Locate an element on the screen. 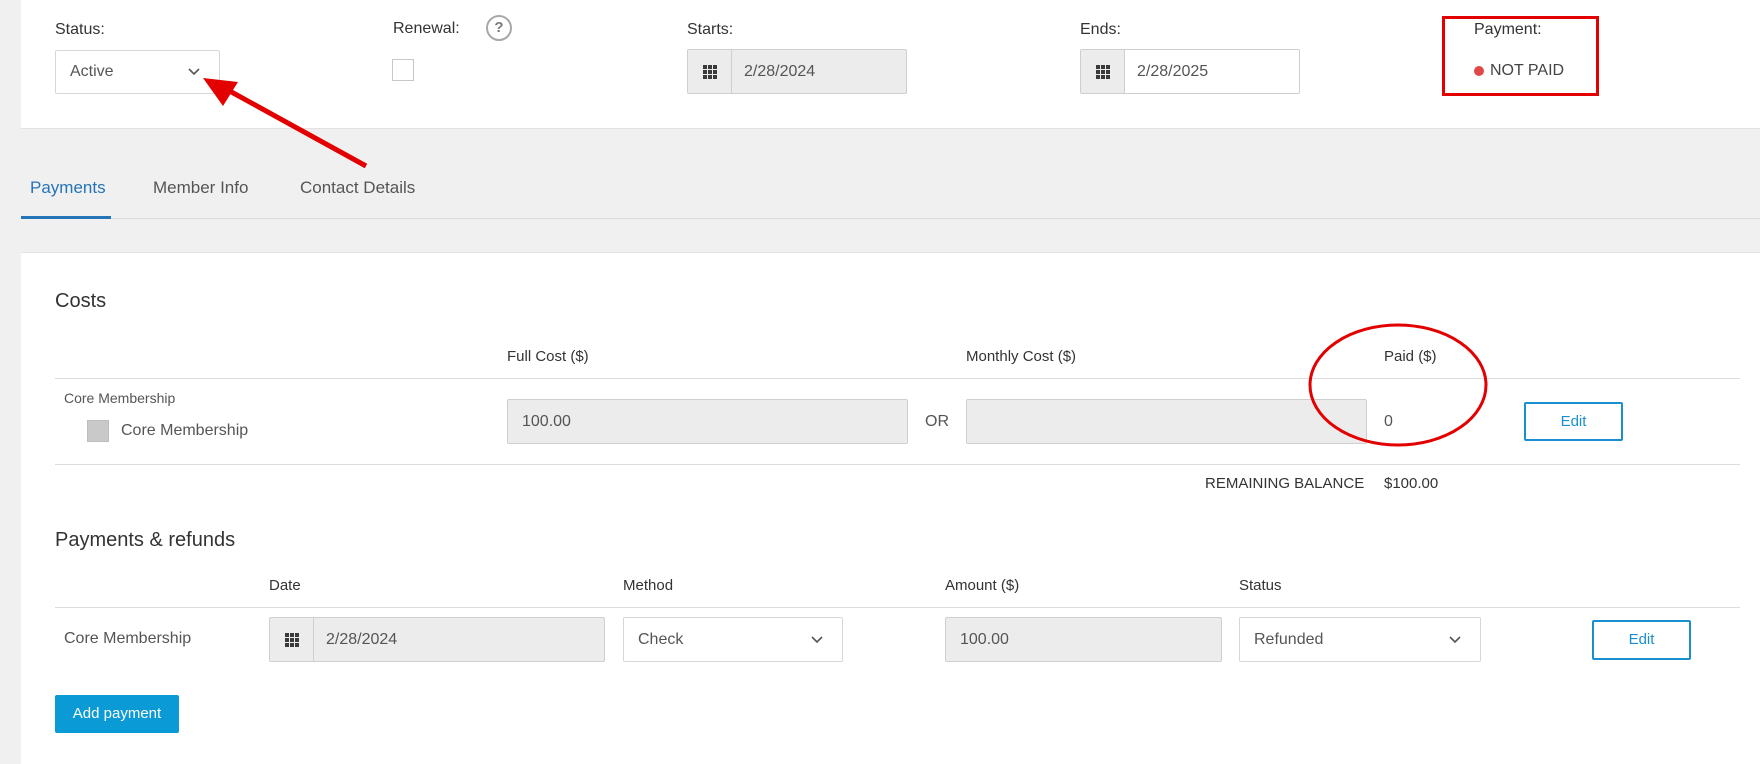 Image resolution: width=1760 pixels, height=764 pixels. cost-item-checkbox is located at coordinates (98, 431).